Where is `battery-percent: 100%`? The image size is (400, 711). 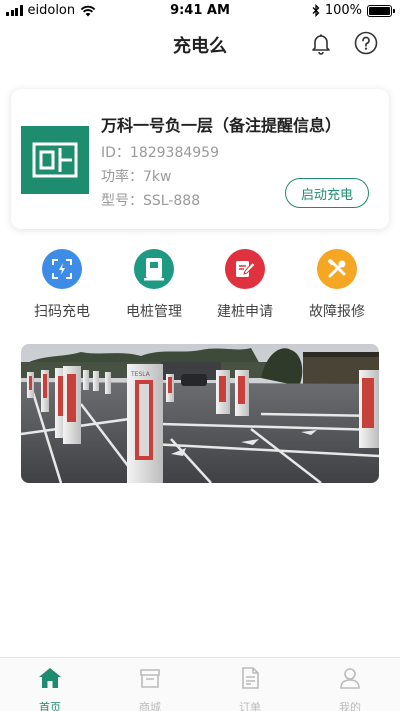 battery-percent: 100% is located at coordinates (343, 10).